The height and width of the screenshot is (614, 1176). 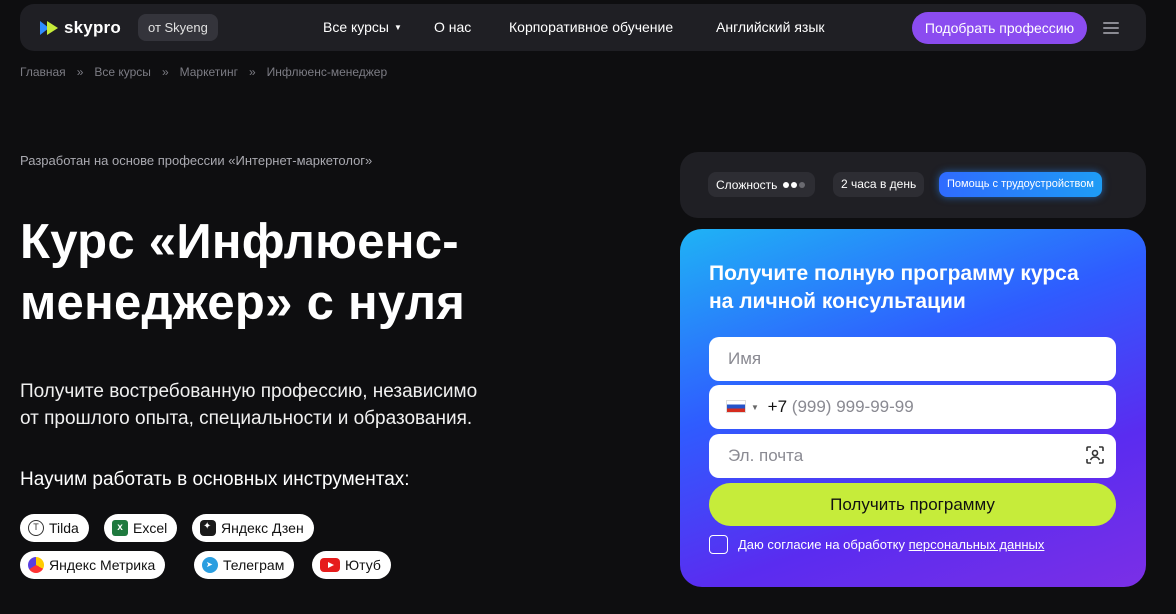 What do you see at coordinates (363, 565) in the screenshot?
I see `tool-tag-label: Ютуб` at bounding box center [363, 565].